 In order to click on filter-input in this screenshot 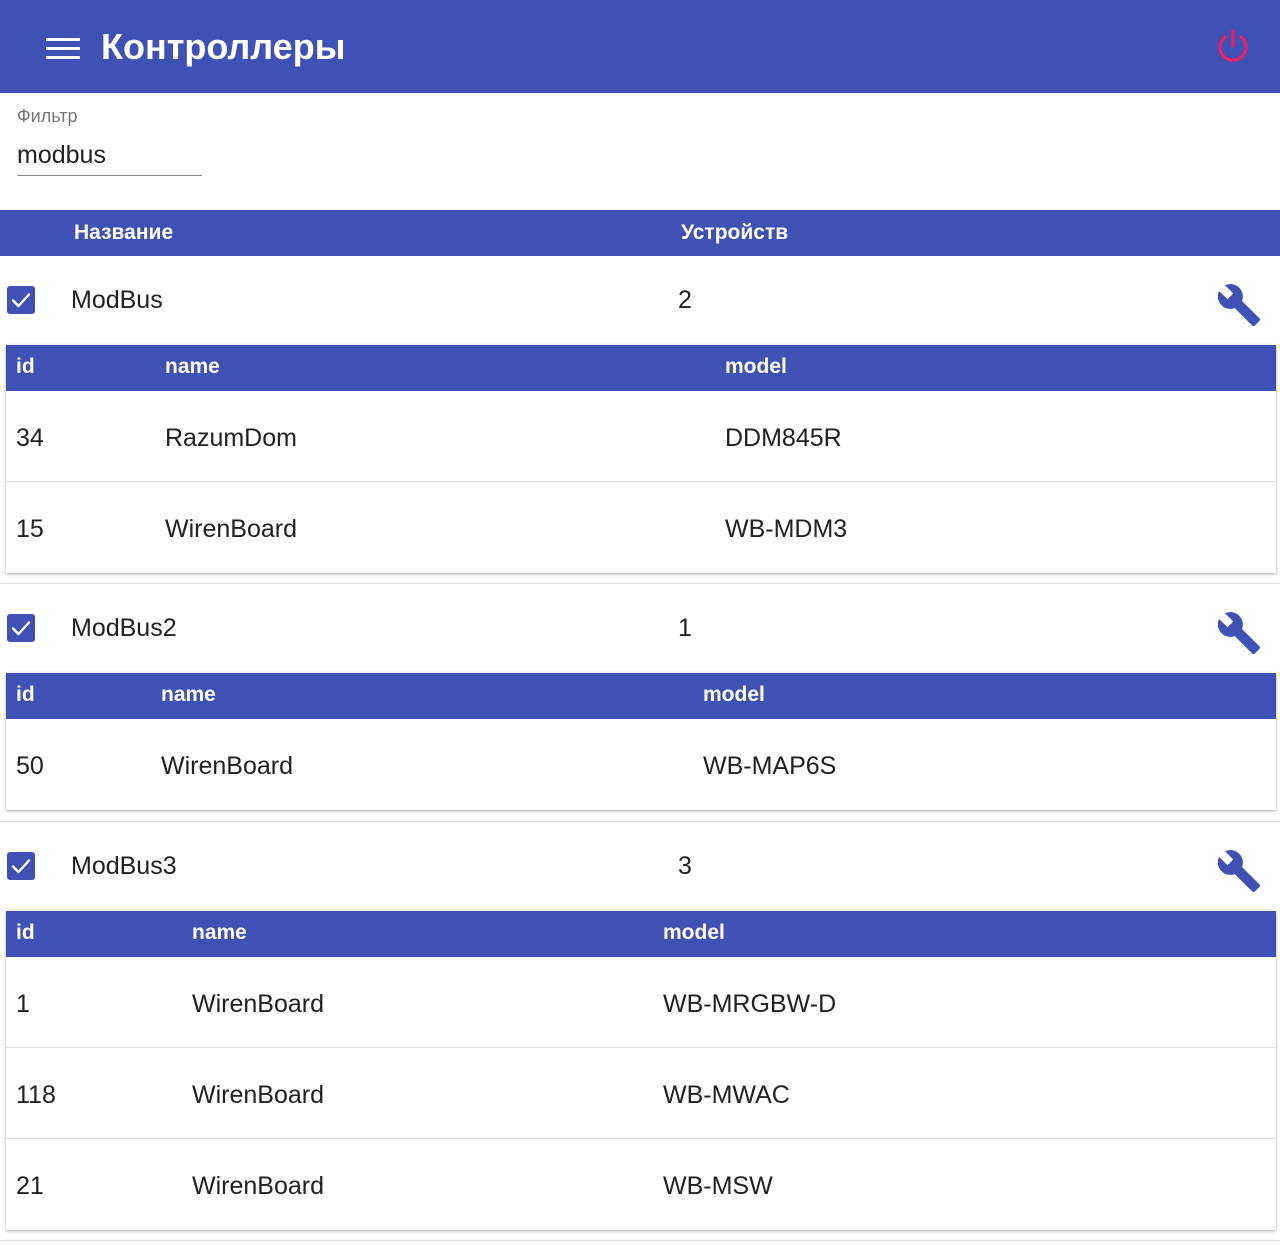, I will do `click(109, 156)`.